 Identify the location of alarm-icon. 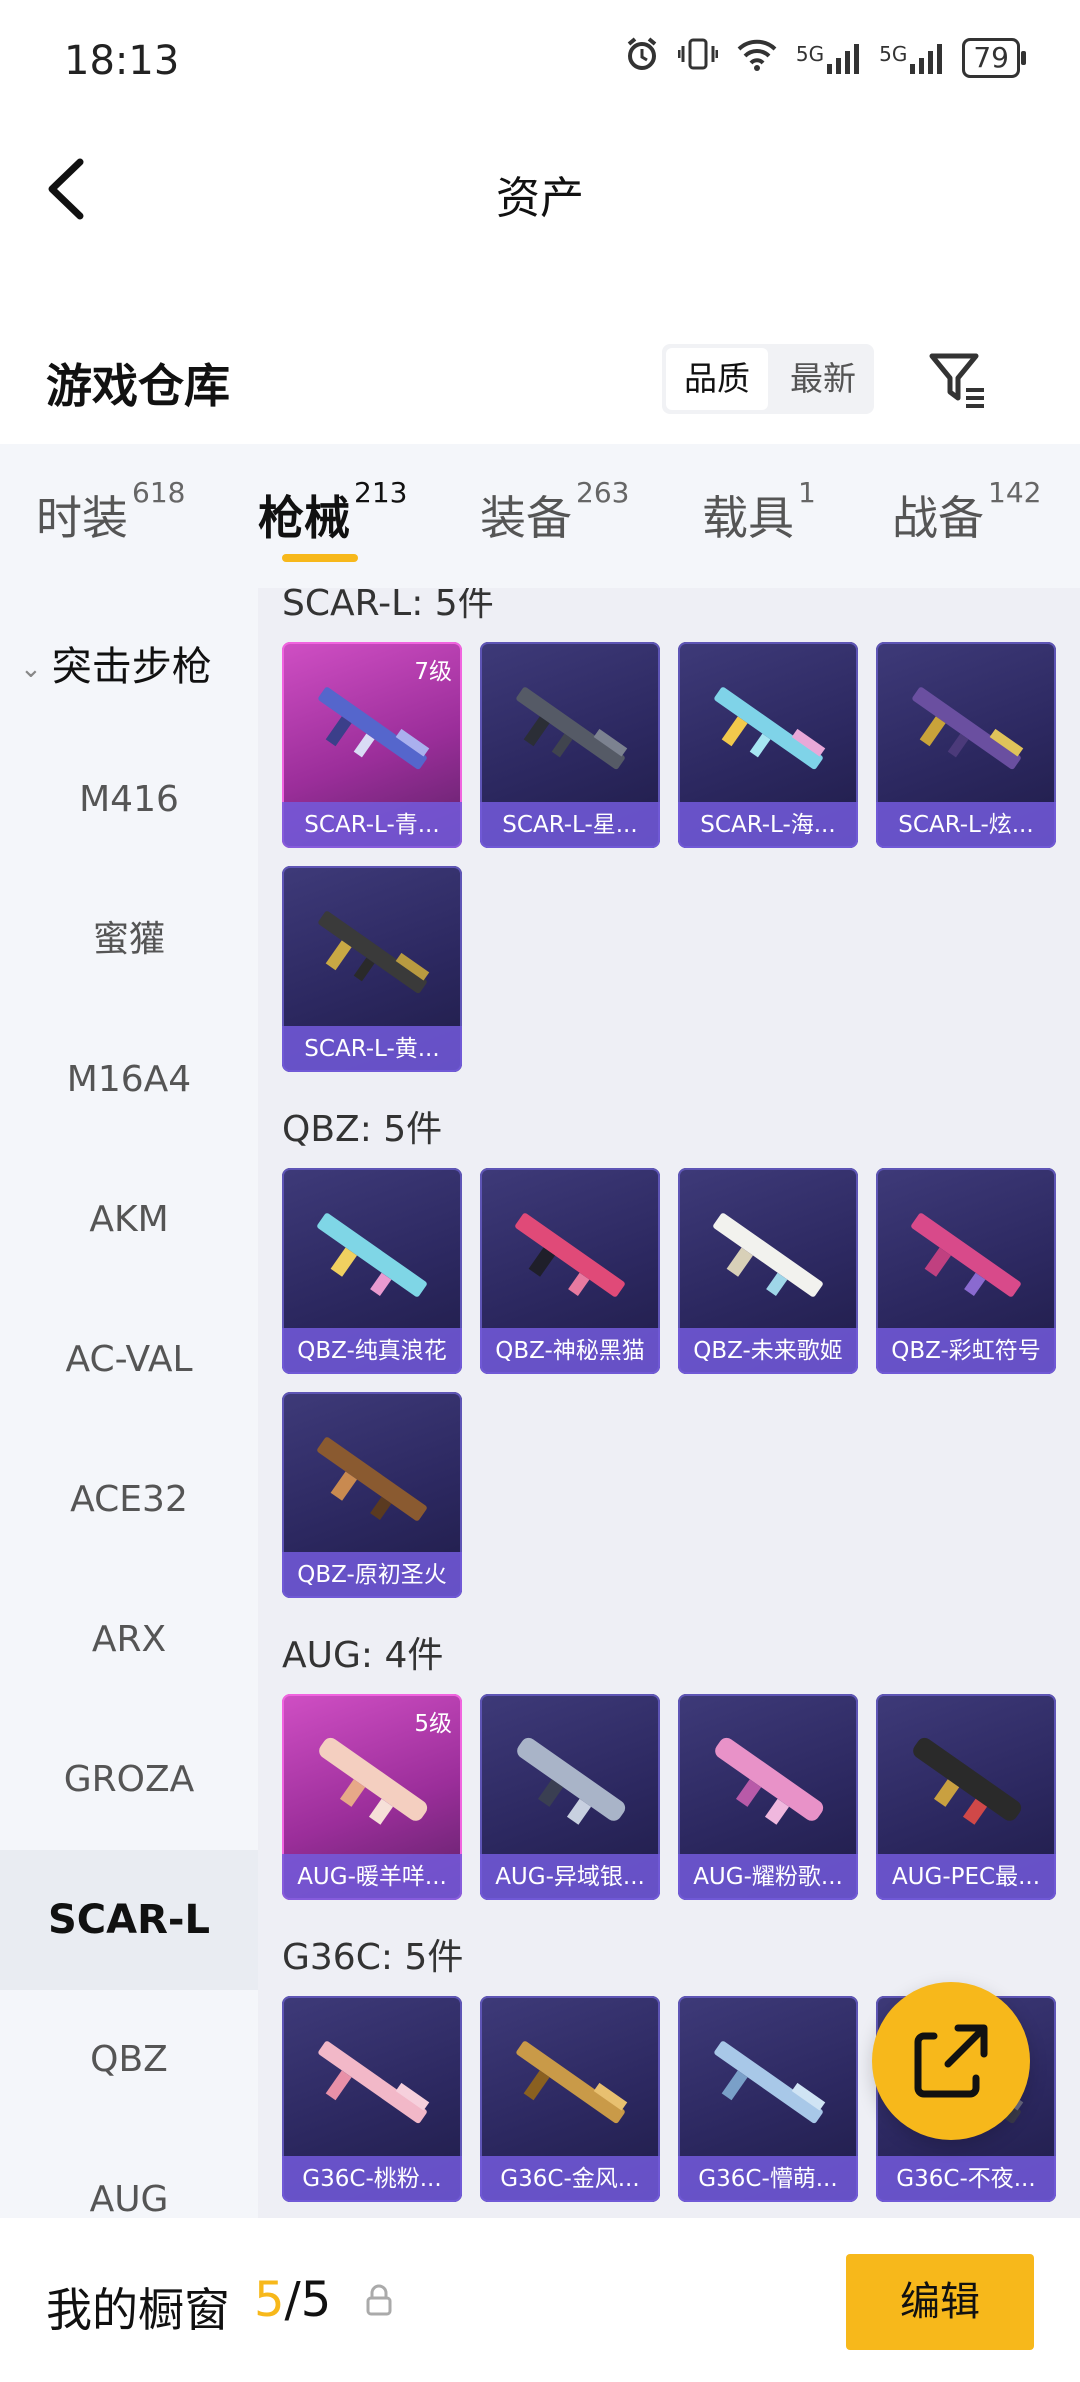
(642, 58).